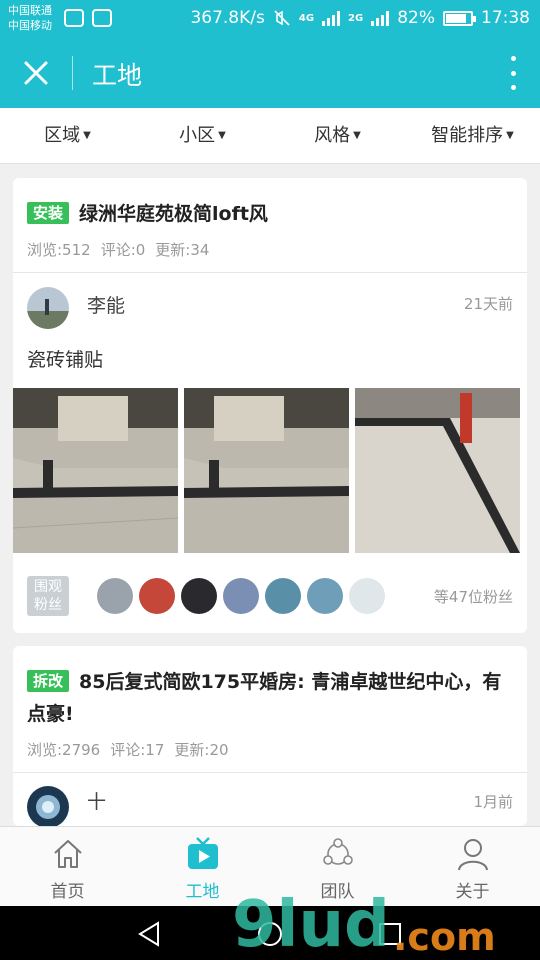 Image resolution: width=540 pixels, height=960 pixels. Describe the element at coordinates (488, 304) in the screenshot. I see `post-time: 21天前` at that location.